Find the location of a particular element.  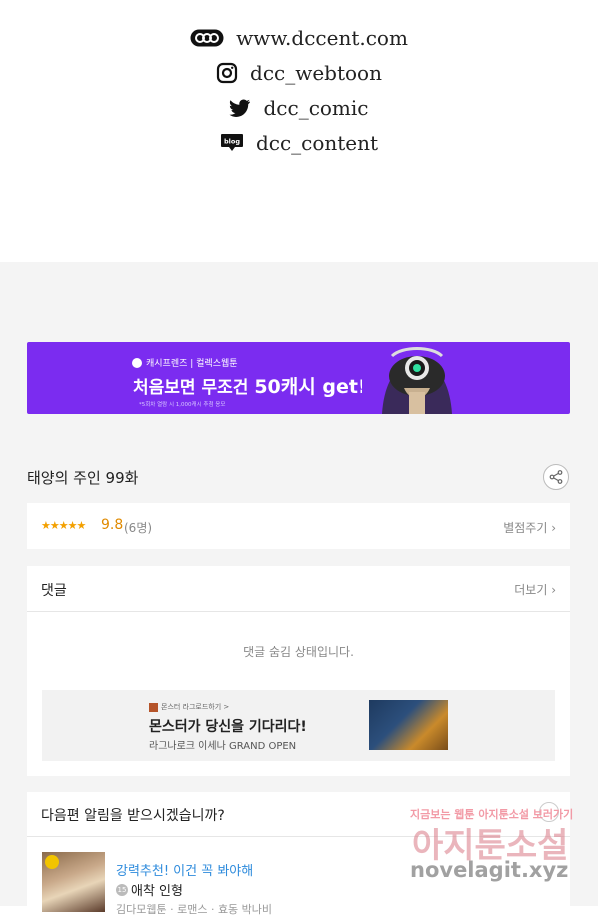

blog-icon: blog is located at coordinates (232, 143).